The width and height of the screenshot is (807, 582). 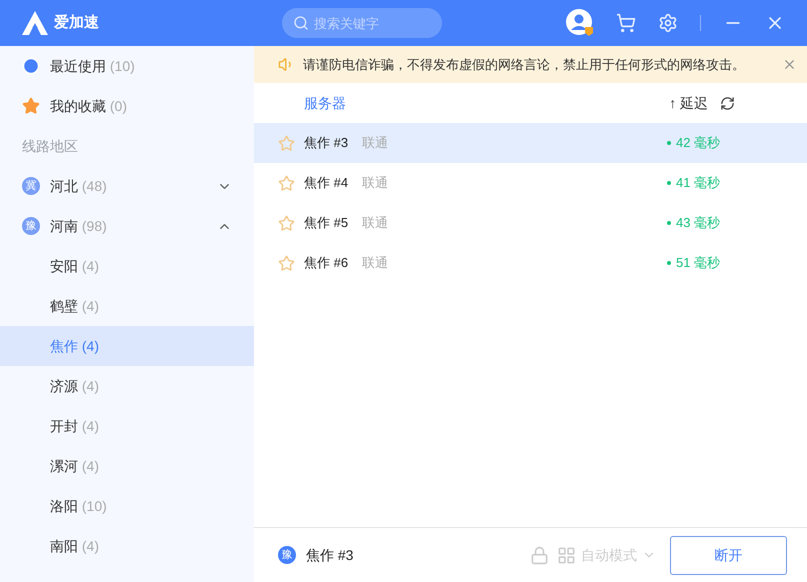 What do you see at coordinates (728, 555) in the screenshot?
I see `disconnect-button: 断开` at bounding box center [728, 555].